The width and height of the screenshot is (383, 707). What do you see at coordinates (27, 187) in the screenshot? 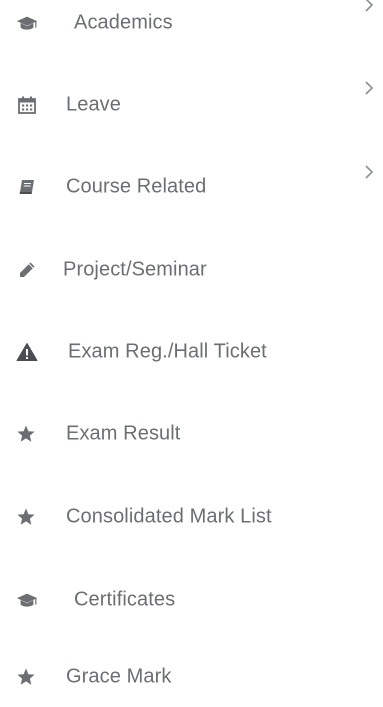
I see `book-icon` at bounding box center [27, 187].